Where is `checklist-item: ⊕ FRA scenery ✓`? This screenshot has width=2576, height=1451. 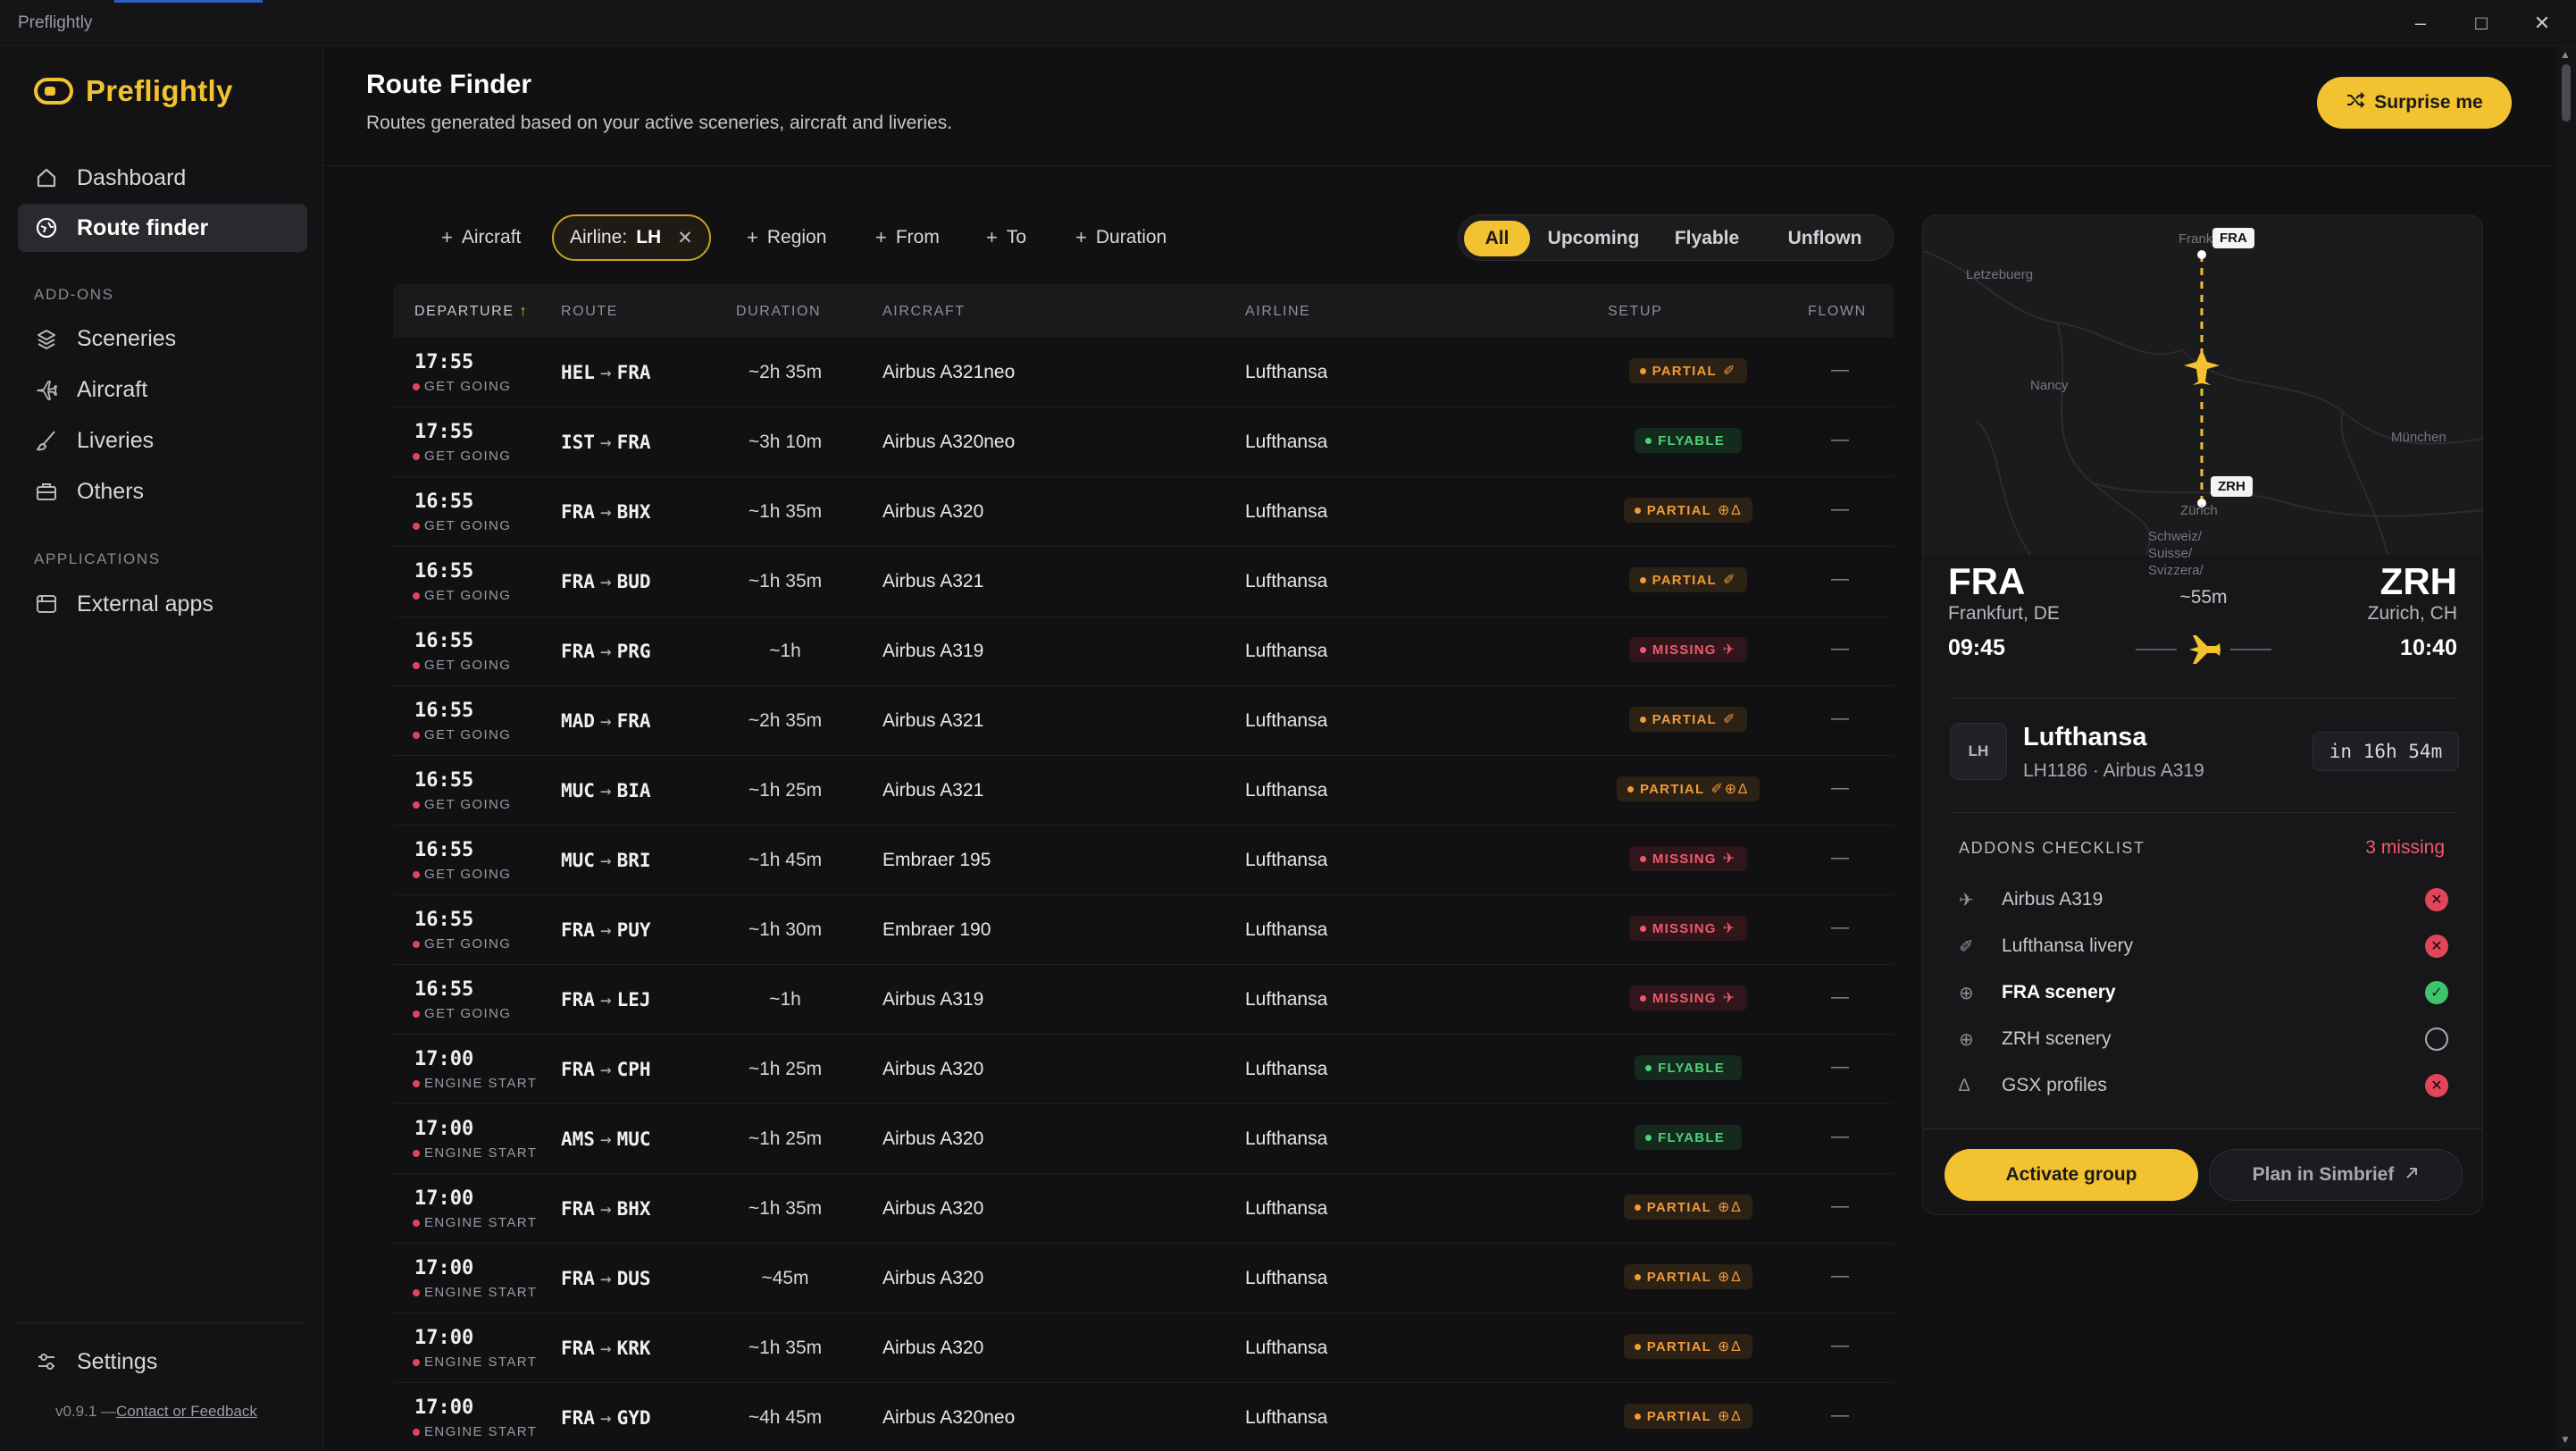 checklist-item: ⊕ FRA scenery ✓ is located at coordinates (2204, 992).